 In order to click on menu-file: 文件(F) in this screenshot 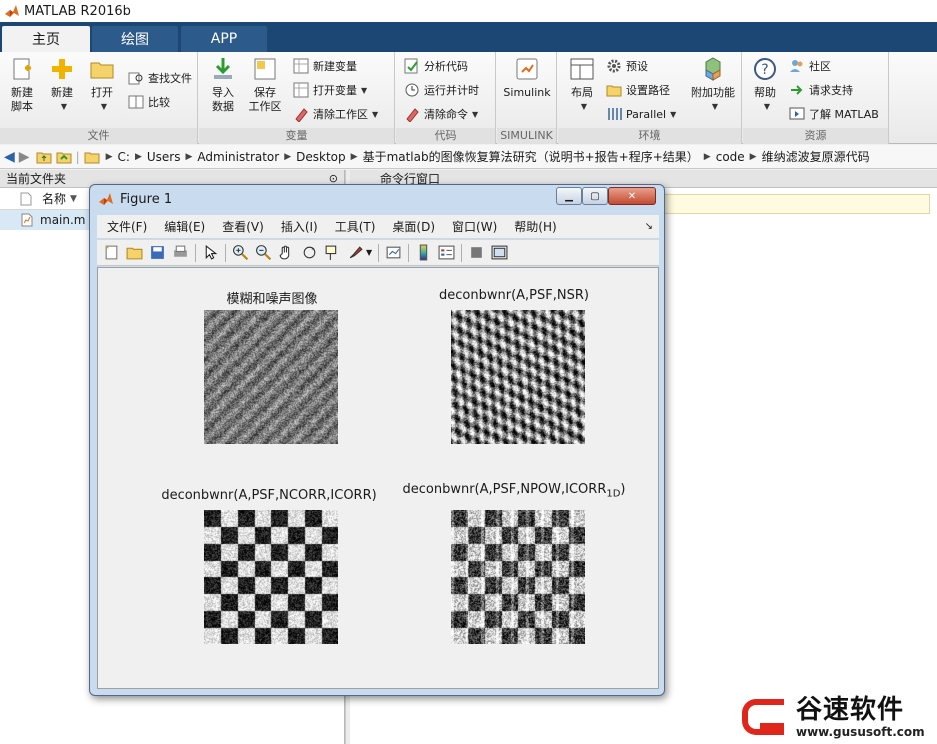, I will do `click(127, 226)`.